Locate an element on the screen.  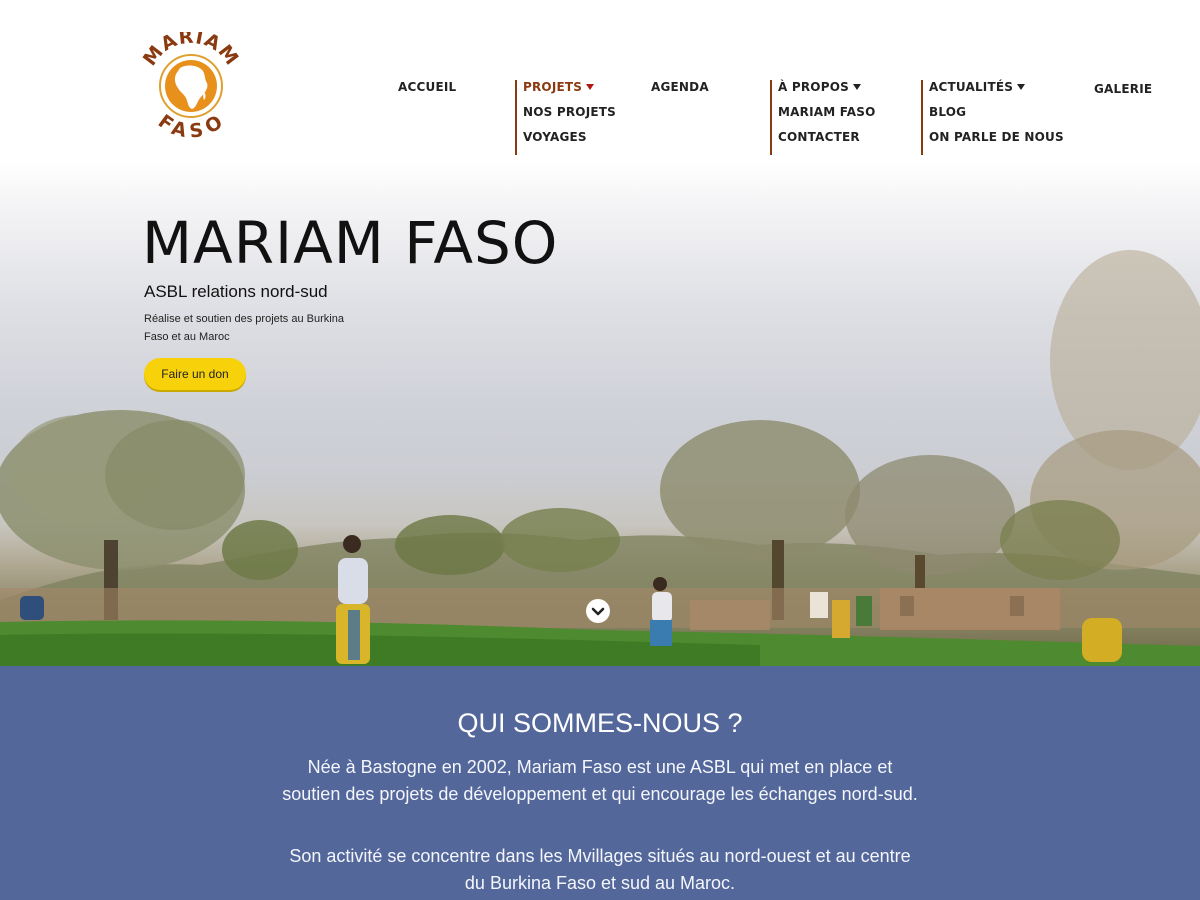
nav-group-projets: PROJETS NOS PROJETS VOYAGES is located at coordinates (565, 117).